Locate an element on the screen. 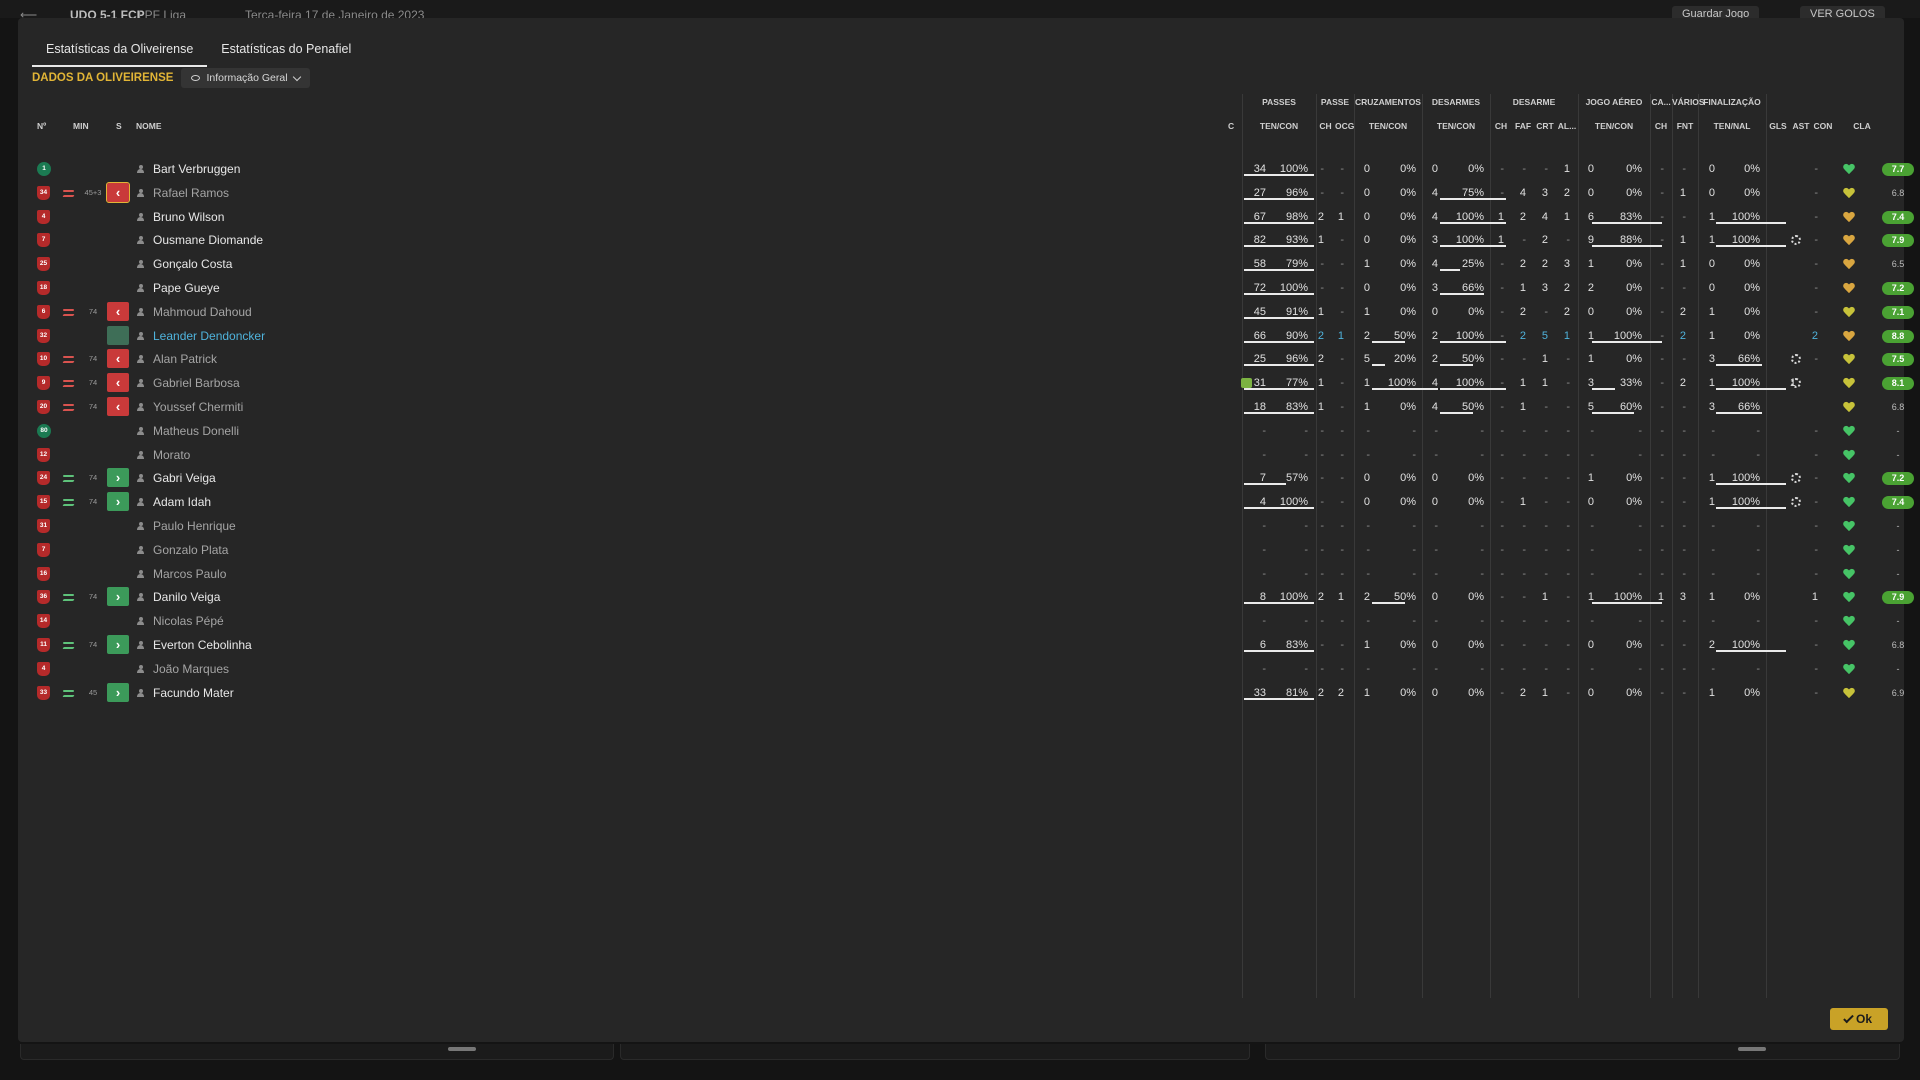 This screenshot has width=1920, height=1080. player-name: Rafael Ramos is located at coordinates (191, 193).